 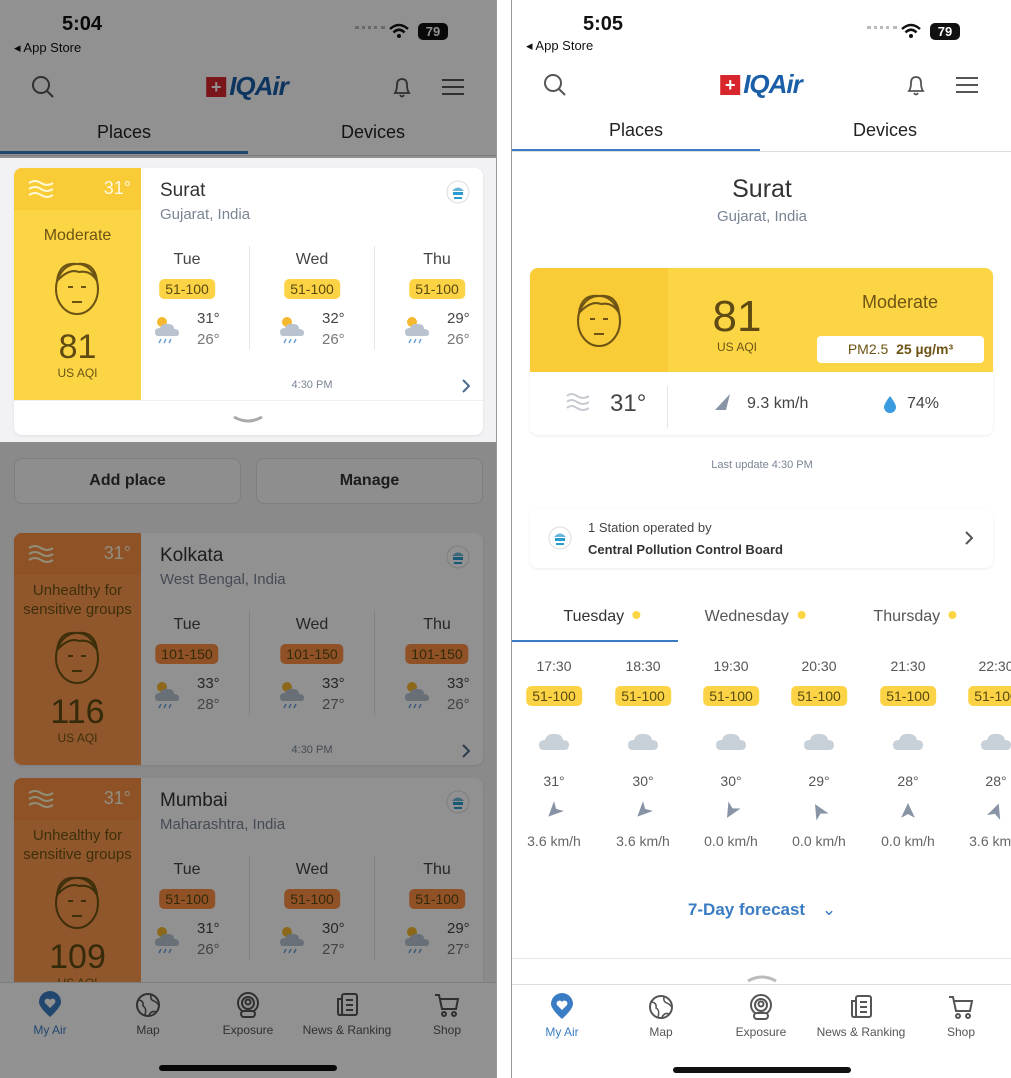 I want to click on back-label: App Store, so click(x=564, y=45).